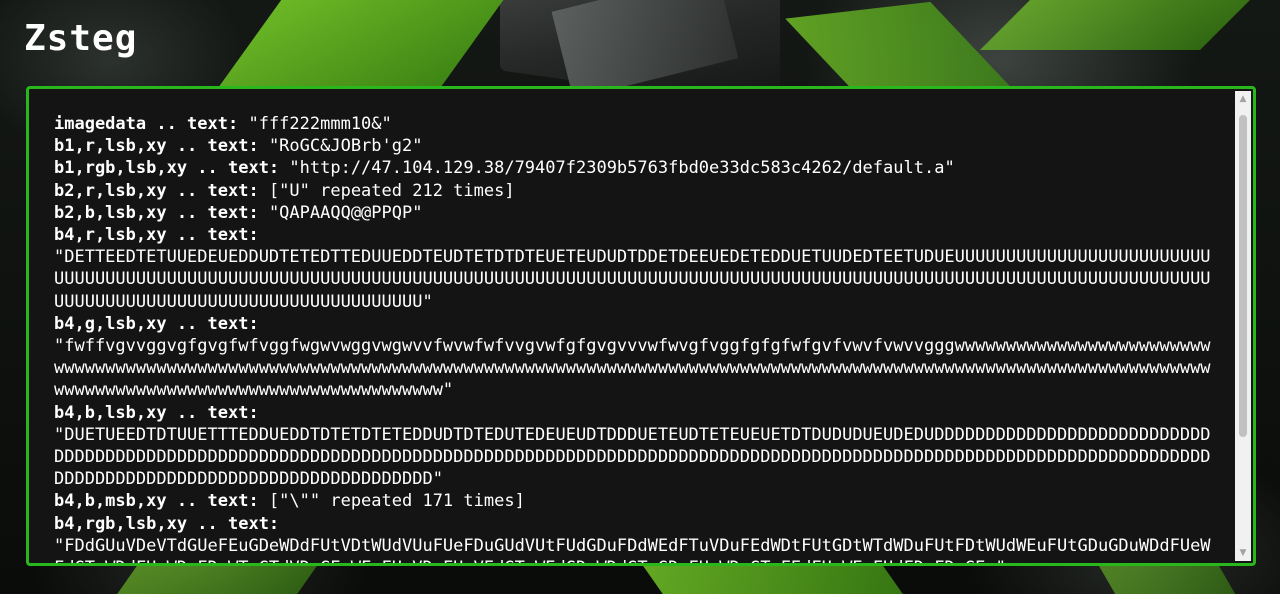  I want to click on output-key: b4,b,lsb,xy .. text:, so click(156, 412).